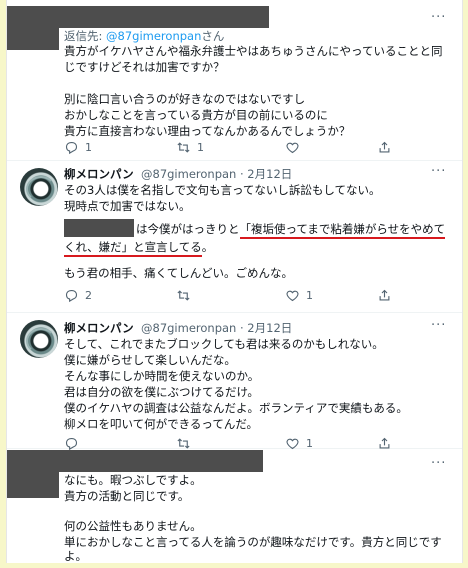 The image size is (468, 568). I want to click on like-button, so click(295, 147).